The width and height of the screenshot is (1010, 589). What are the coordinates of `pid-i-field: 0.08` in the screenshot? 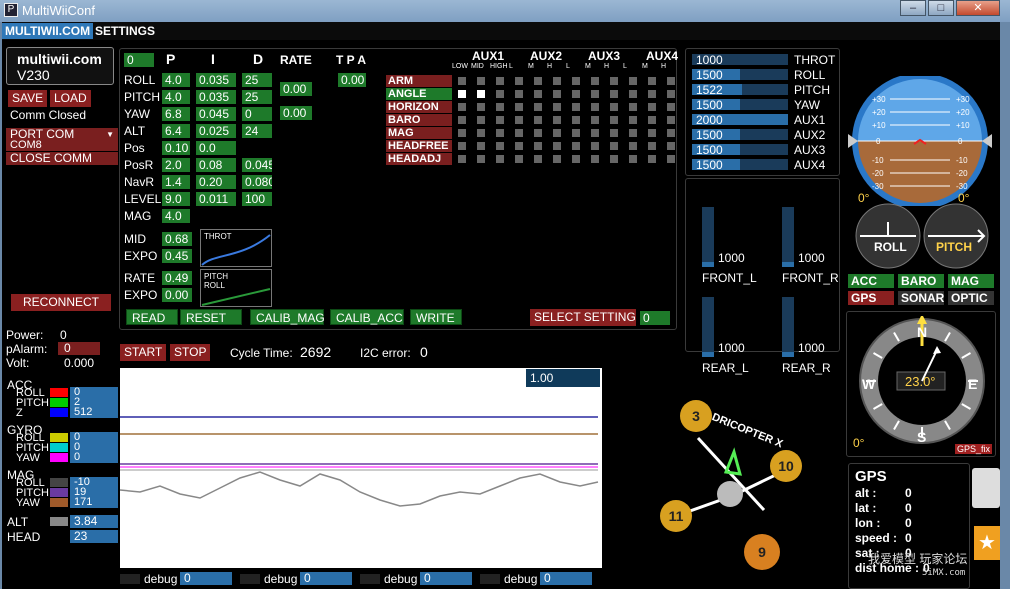 It's located at (216, 165).